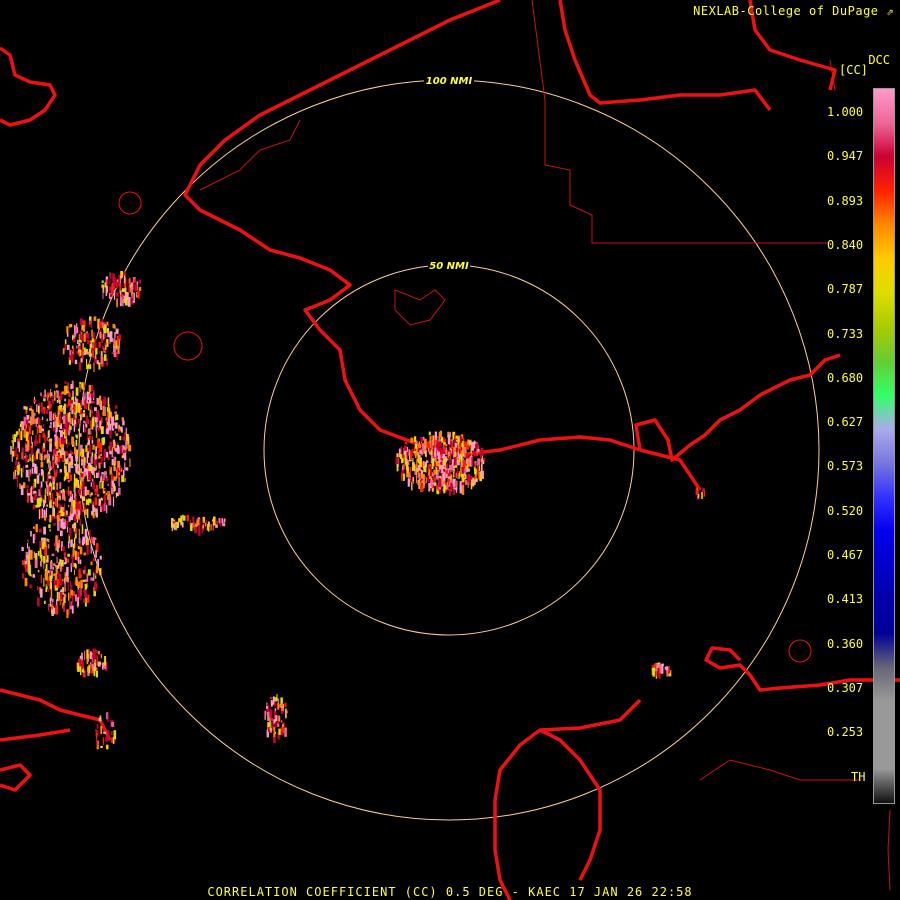 The image size is (900, 900). I want to click on colorbar-name: DCC, so click(879, 60).